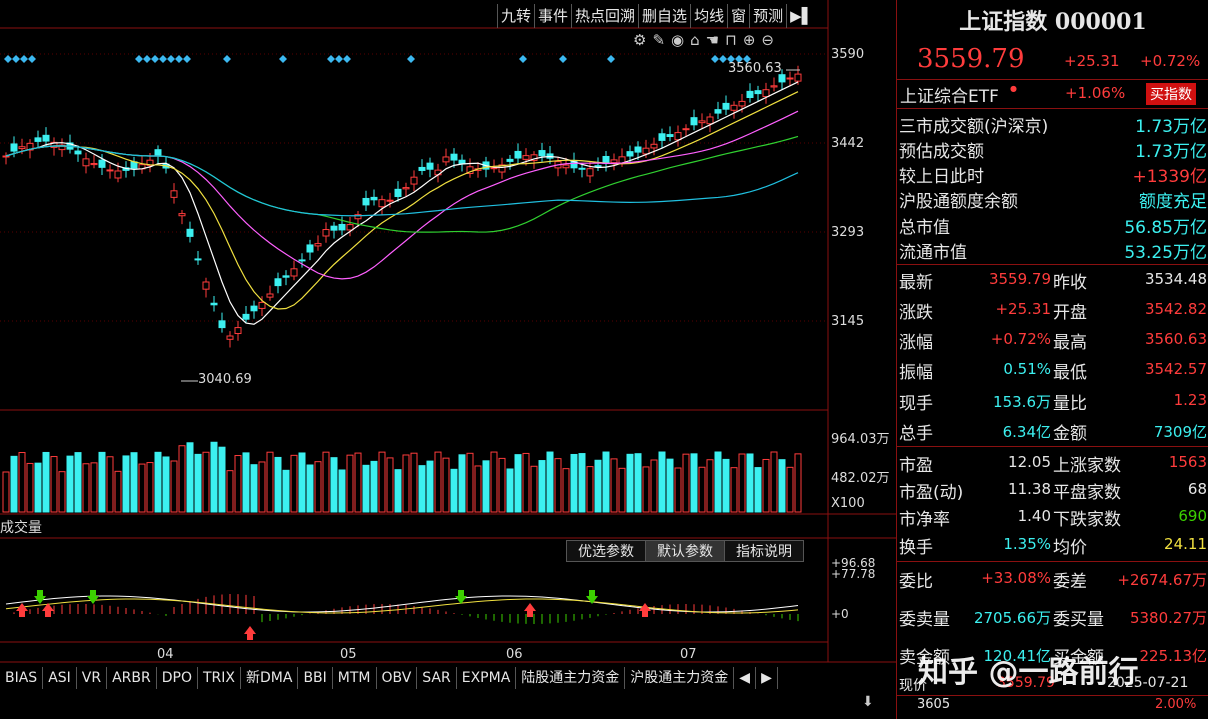 This screenshot has width=1208, height=719. What do you see at coordinates (1187, 462) in the screenshot?
I see `valuation-value: 1563` at bounding box center [1187, 462].